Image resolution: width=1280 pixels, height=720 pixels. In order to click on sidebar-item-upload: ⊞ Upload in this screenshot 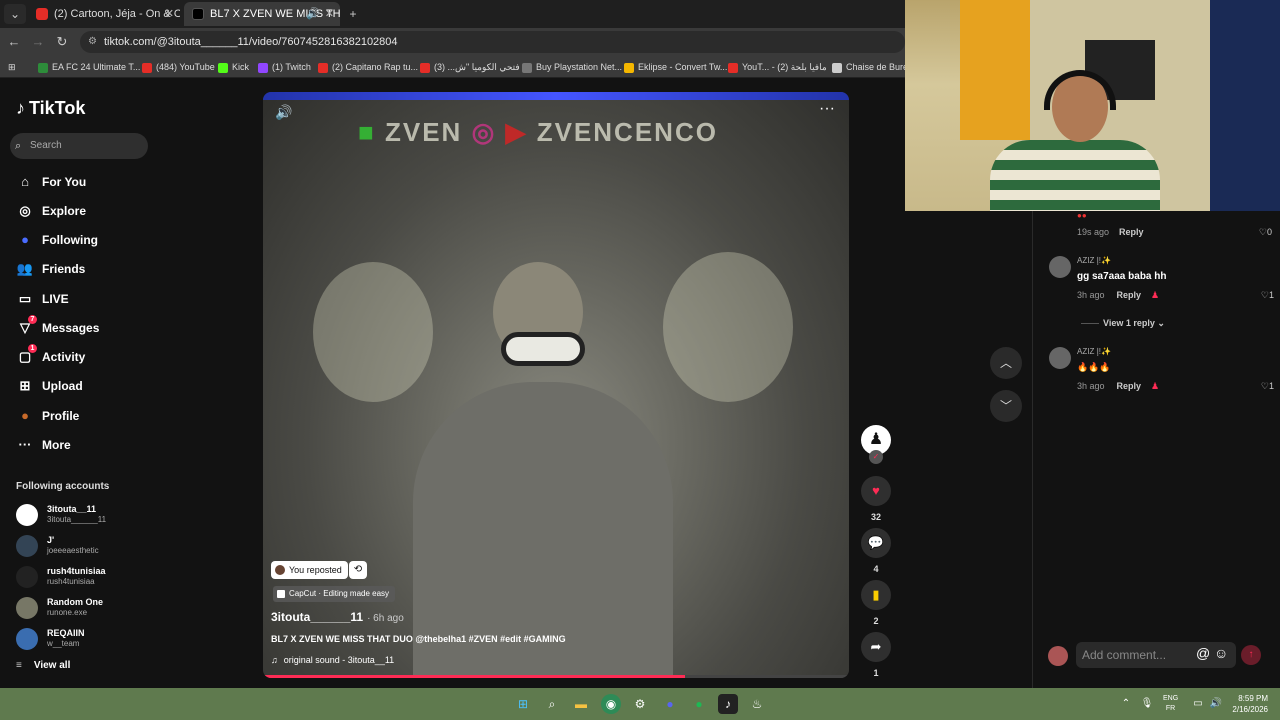, I will do `click(49, 386)`.